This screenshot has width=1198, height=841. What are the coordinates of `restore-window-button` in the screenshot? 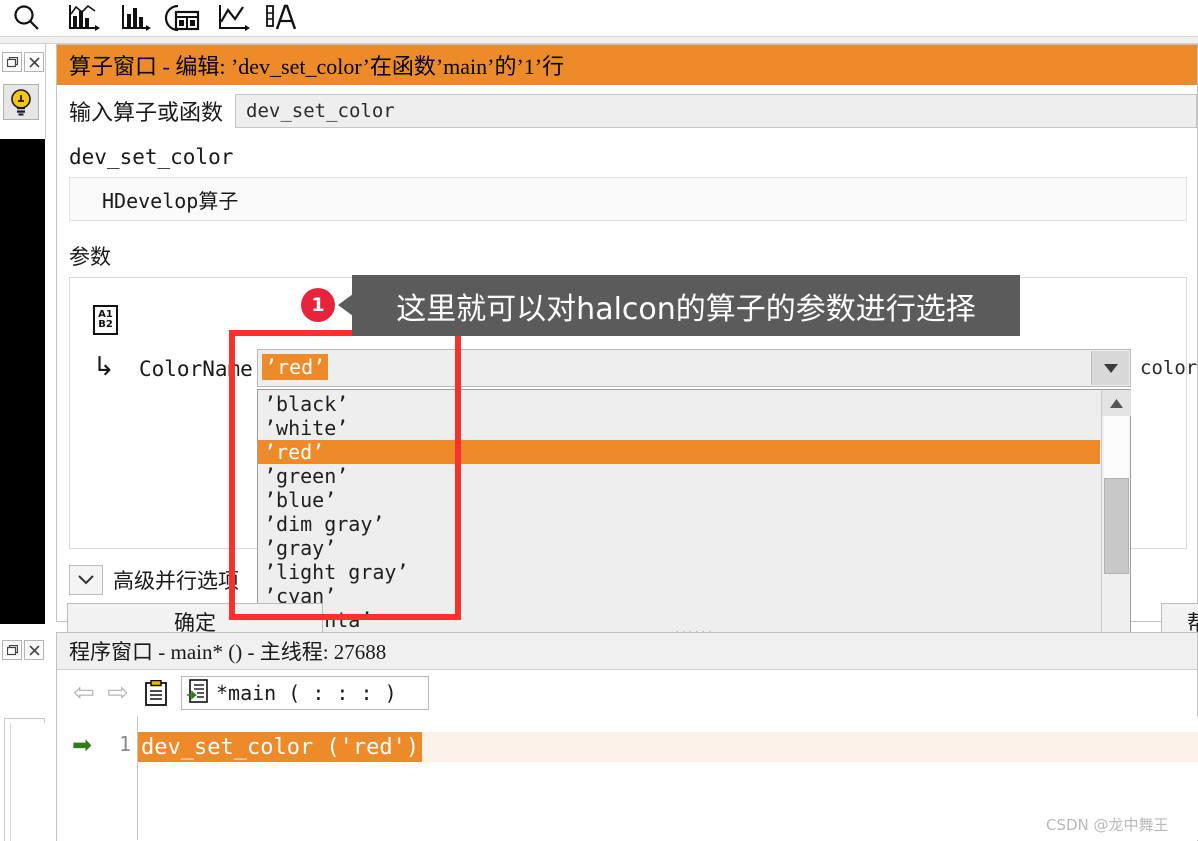 It's located at (12, 62).